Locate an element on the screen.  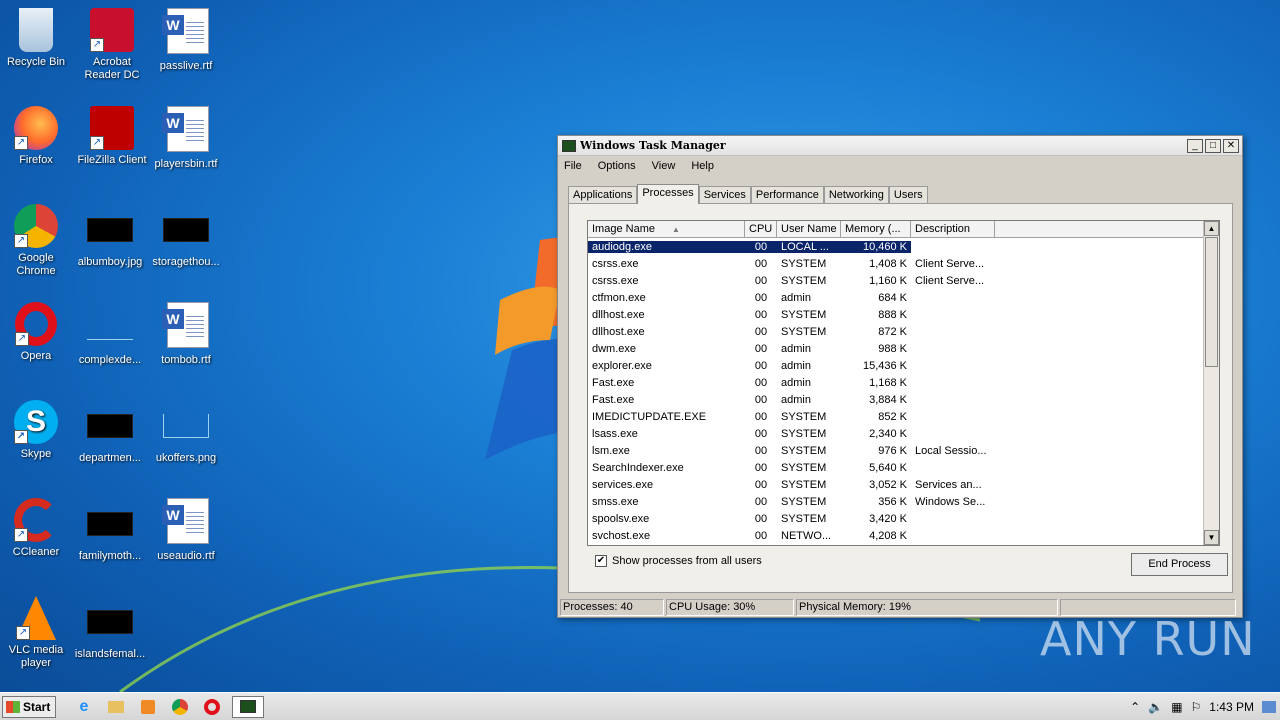
tab-processes: Processes is located at coordinates (668, 194).